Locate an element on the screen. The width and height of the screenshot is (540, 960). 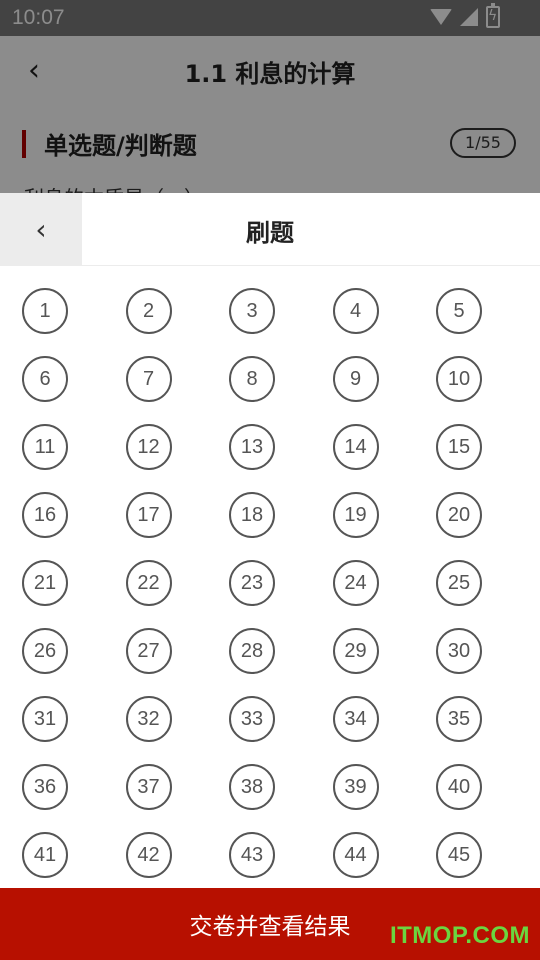
question-number-button: 35 is located at coordinates (459, 719).